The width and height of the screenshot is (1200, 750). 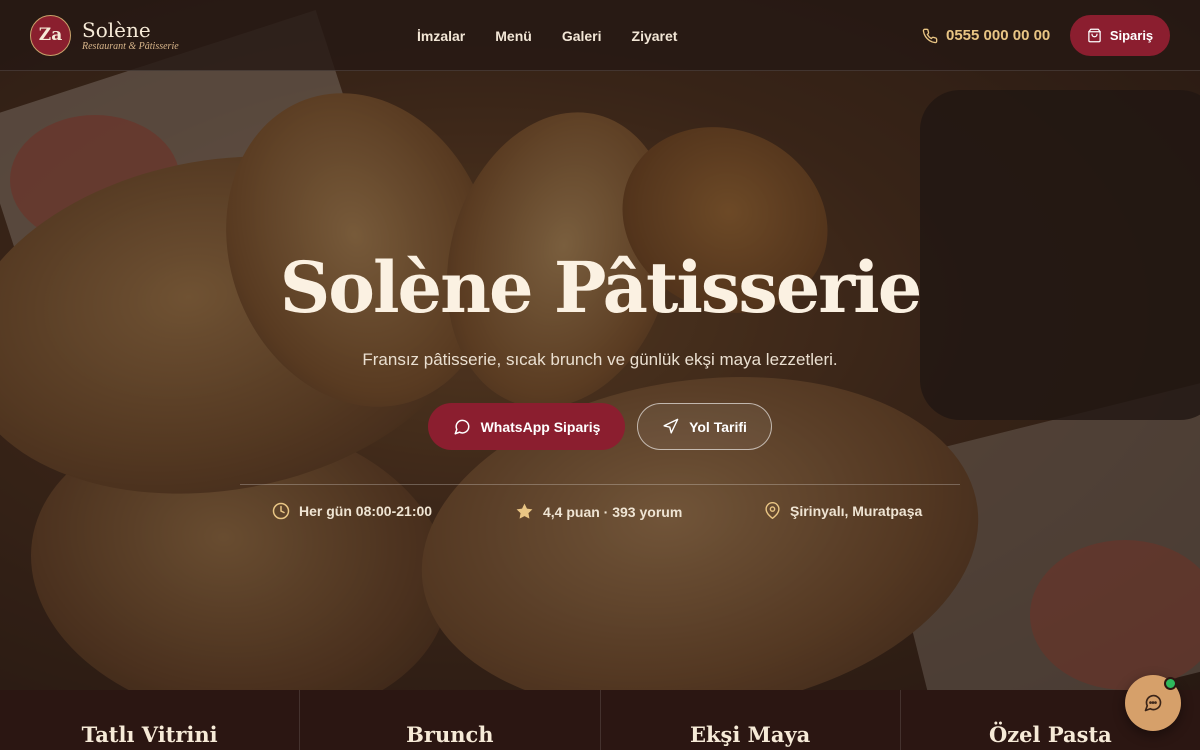 What do you see at coordinates (998, 35) in the screenshot?
I see `phone-number: 0555 000 00 00` at bounding box center [998, 35].